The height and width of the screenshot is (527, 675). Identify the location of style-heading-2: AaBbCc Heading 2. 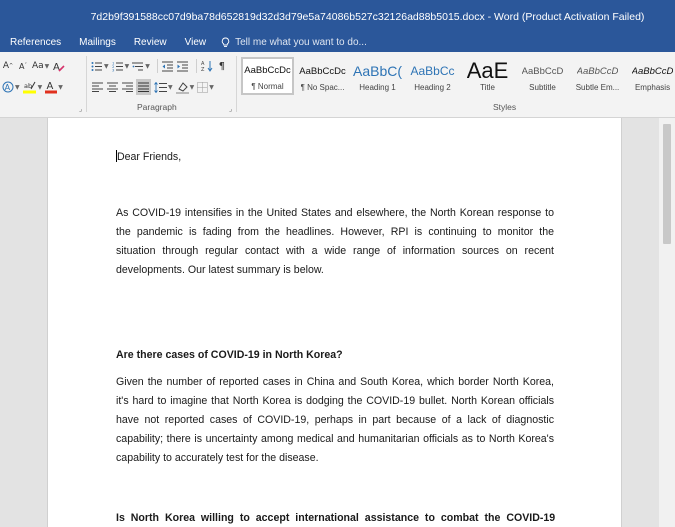
(432, 76).